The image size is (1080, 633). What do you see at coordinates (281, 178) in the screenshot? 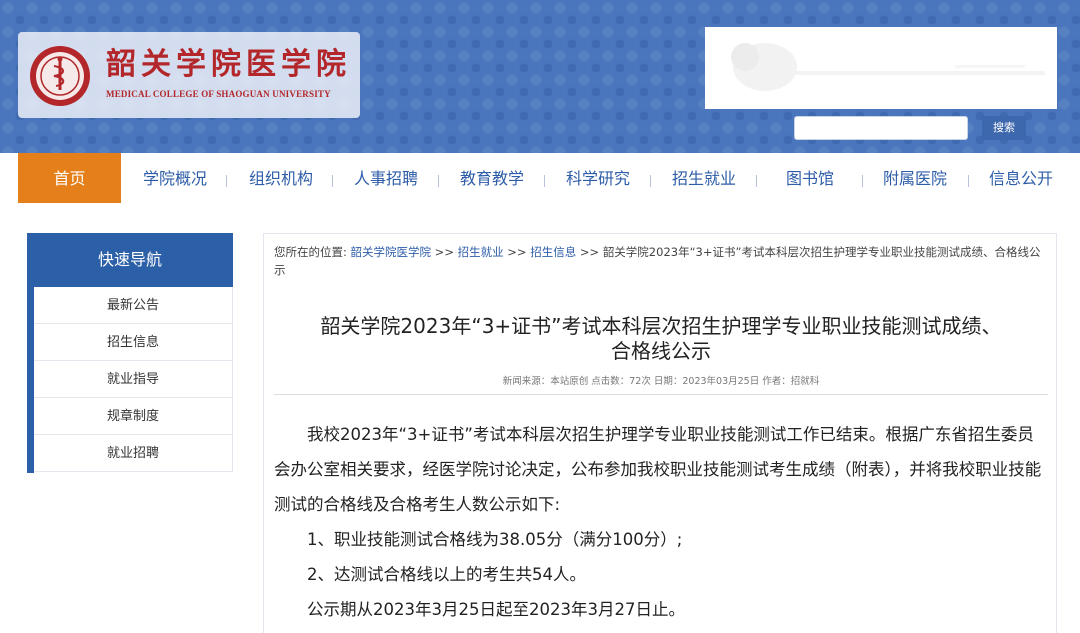
I see `nav-item-organization: 组织机构` at bounding box center [281, 178].